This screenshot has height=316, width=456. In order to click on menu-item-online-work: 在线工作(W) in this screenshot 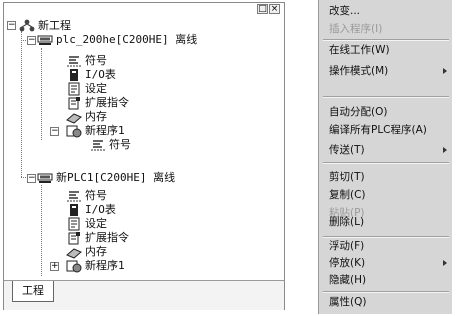, I will do `click(386, 50)`.